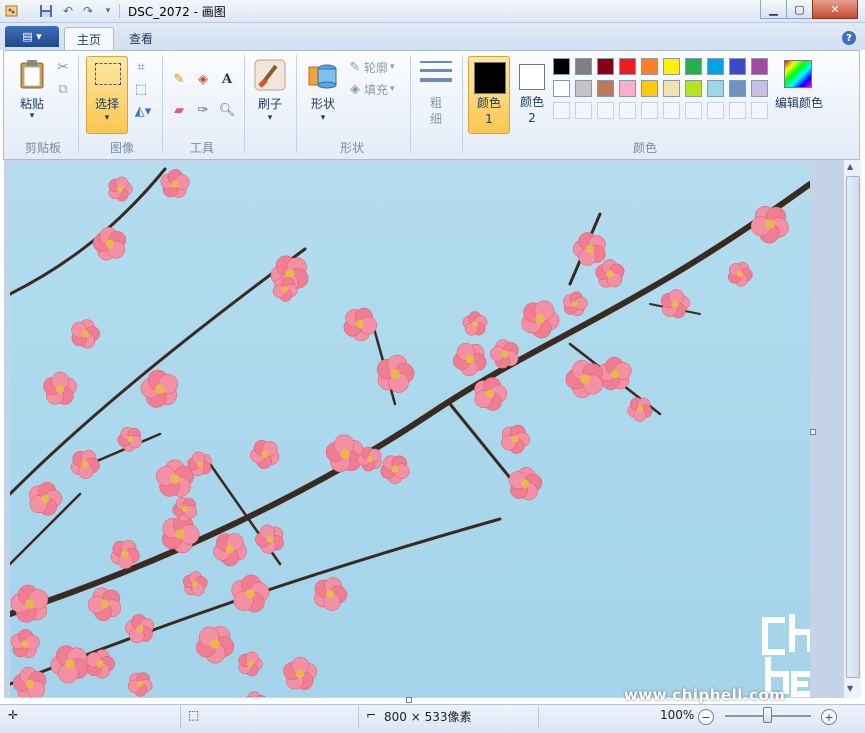  I want to click on color2-button: 颜色 2, so click(532, 95).